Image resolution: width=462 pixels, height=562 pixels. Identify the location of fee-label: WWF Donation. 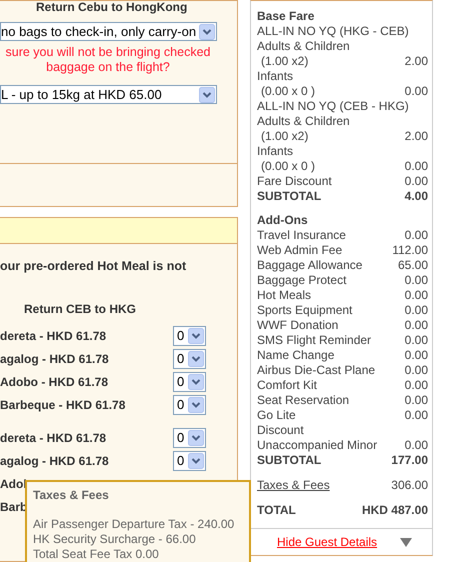
(297, 325).